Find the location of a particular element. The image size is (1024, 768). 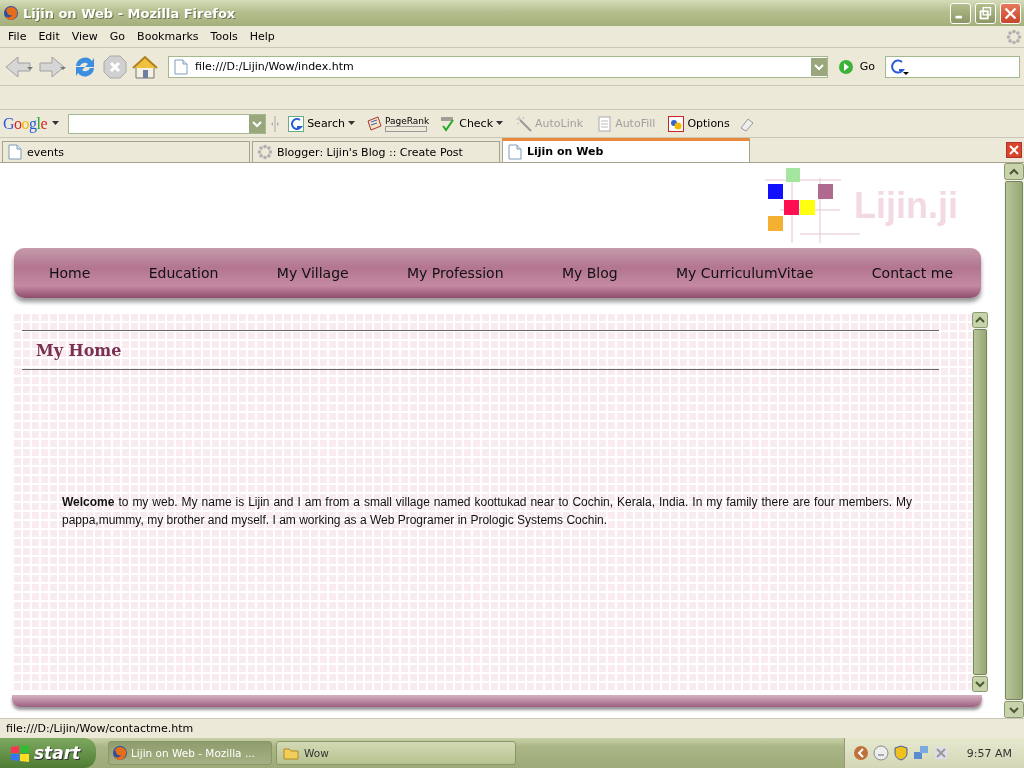

go-button: Go is located at coordinates (856, 66).